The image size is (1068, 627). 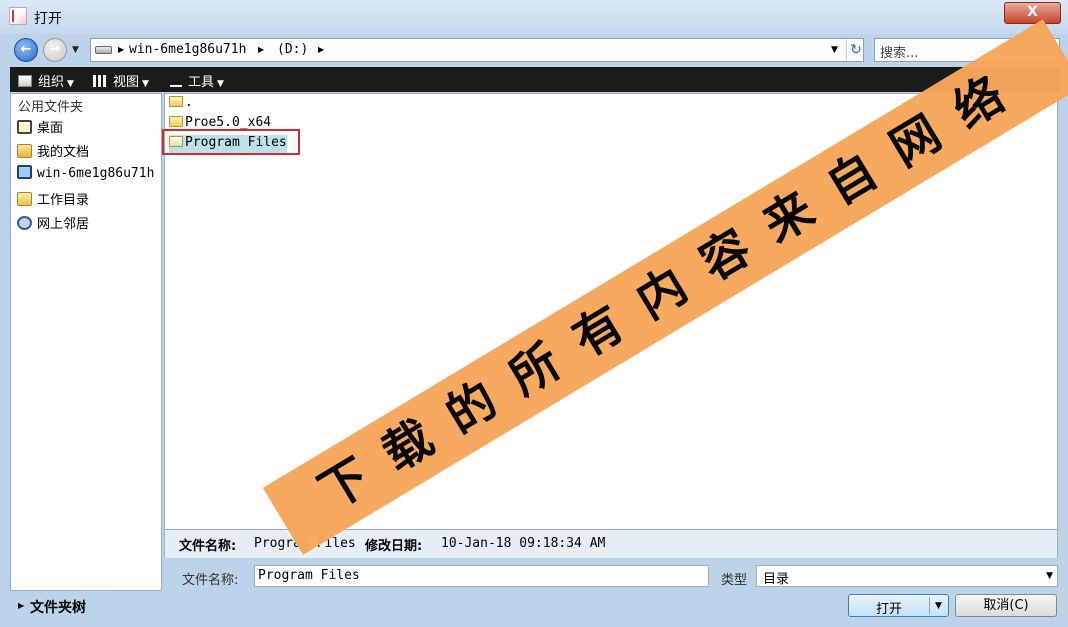 I want to click on sidebar-item-label: 桌面, so click(x=50, y=128).